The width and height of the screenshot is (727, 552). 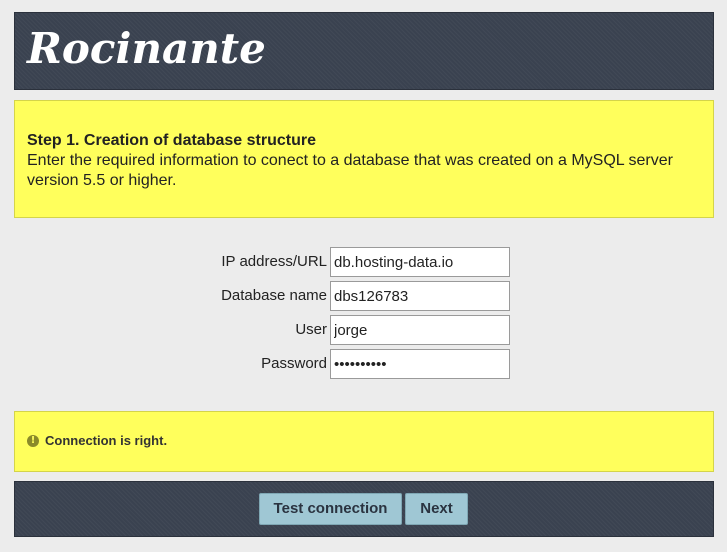 I want to click on app-logo: Rocinante, so click(x=146, y=48).